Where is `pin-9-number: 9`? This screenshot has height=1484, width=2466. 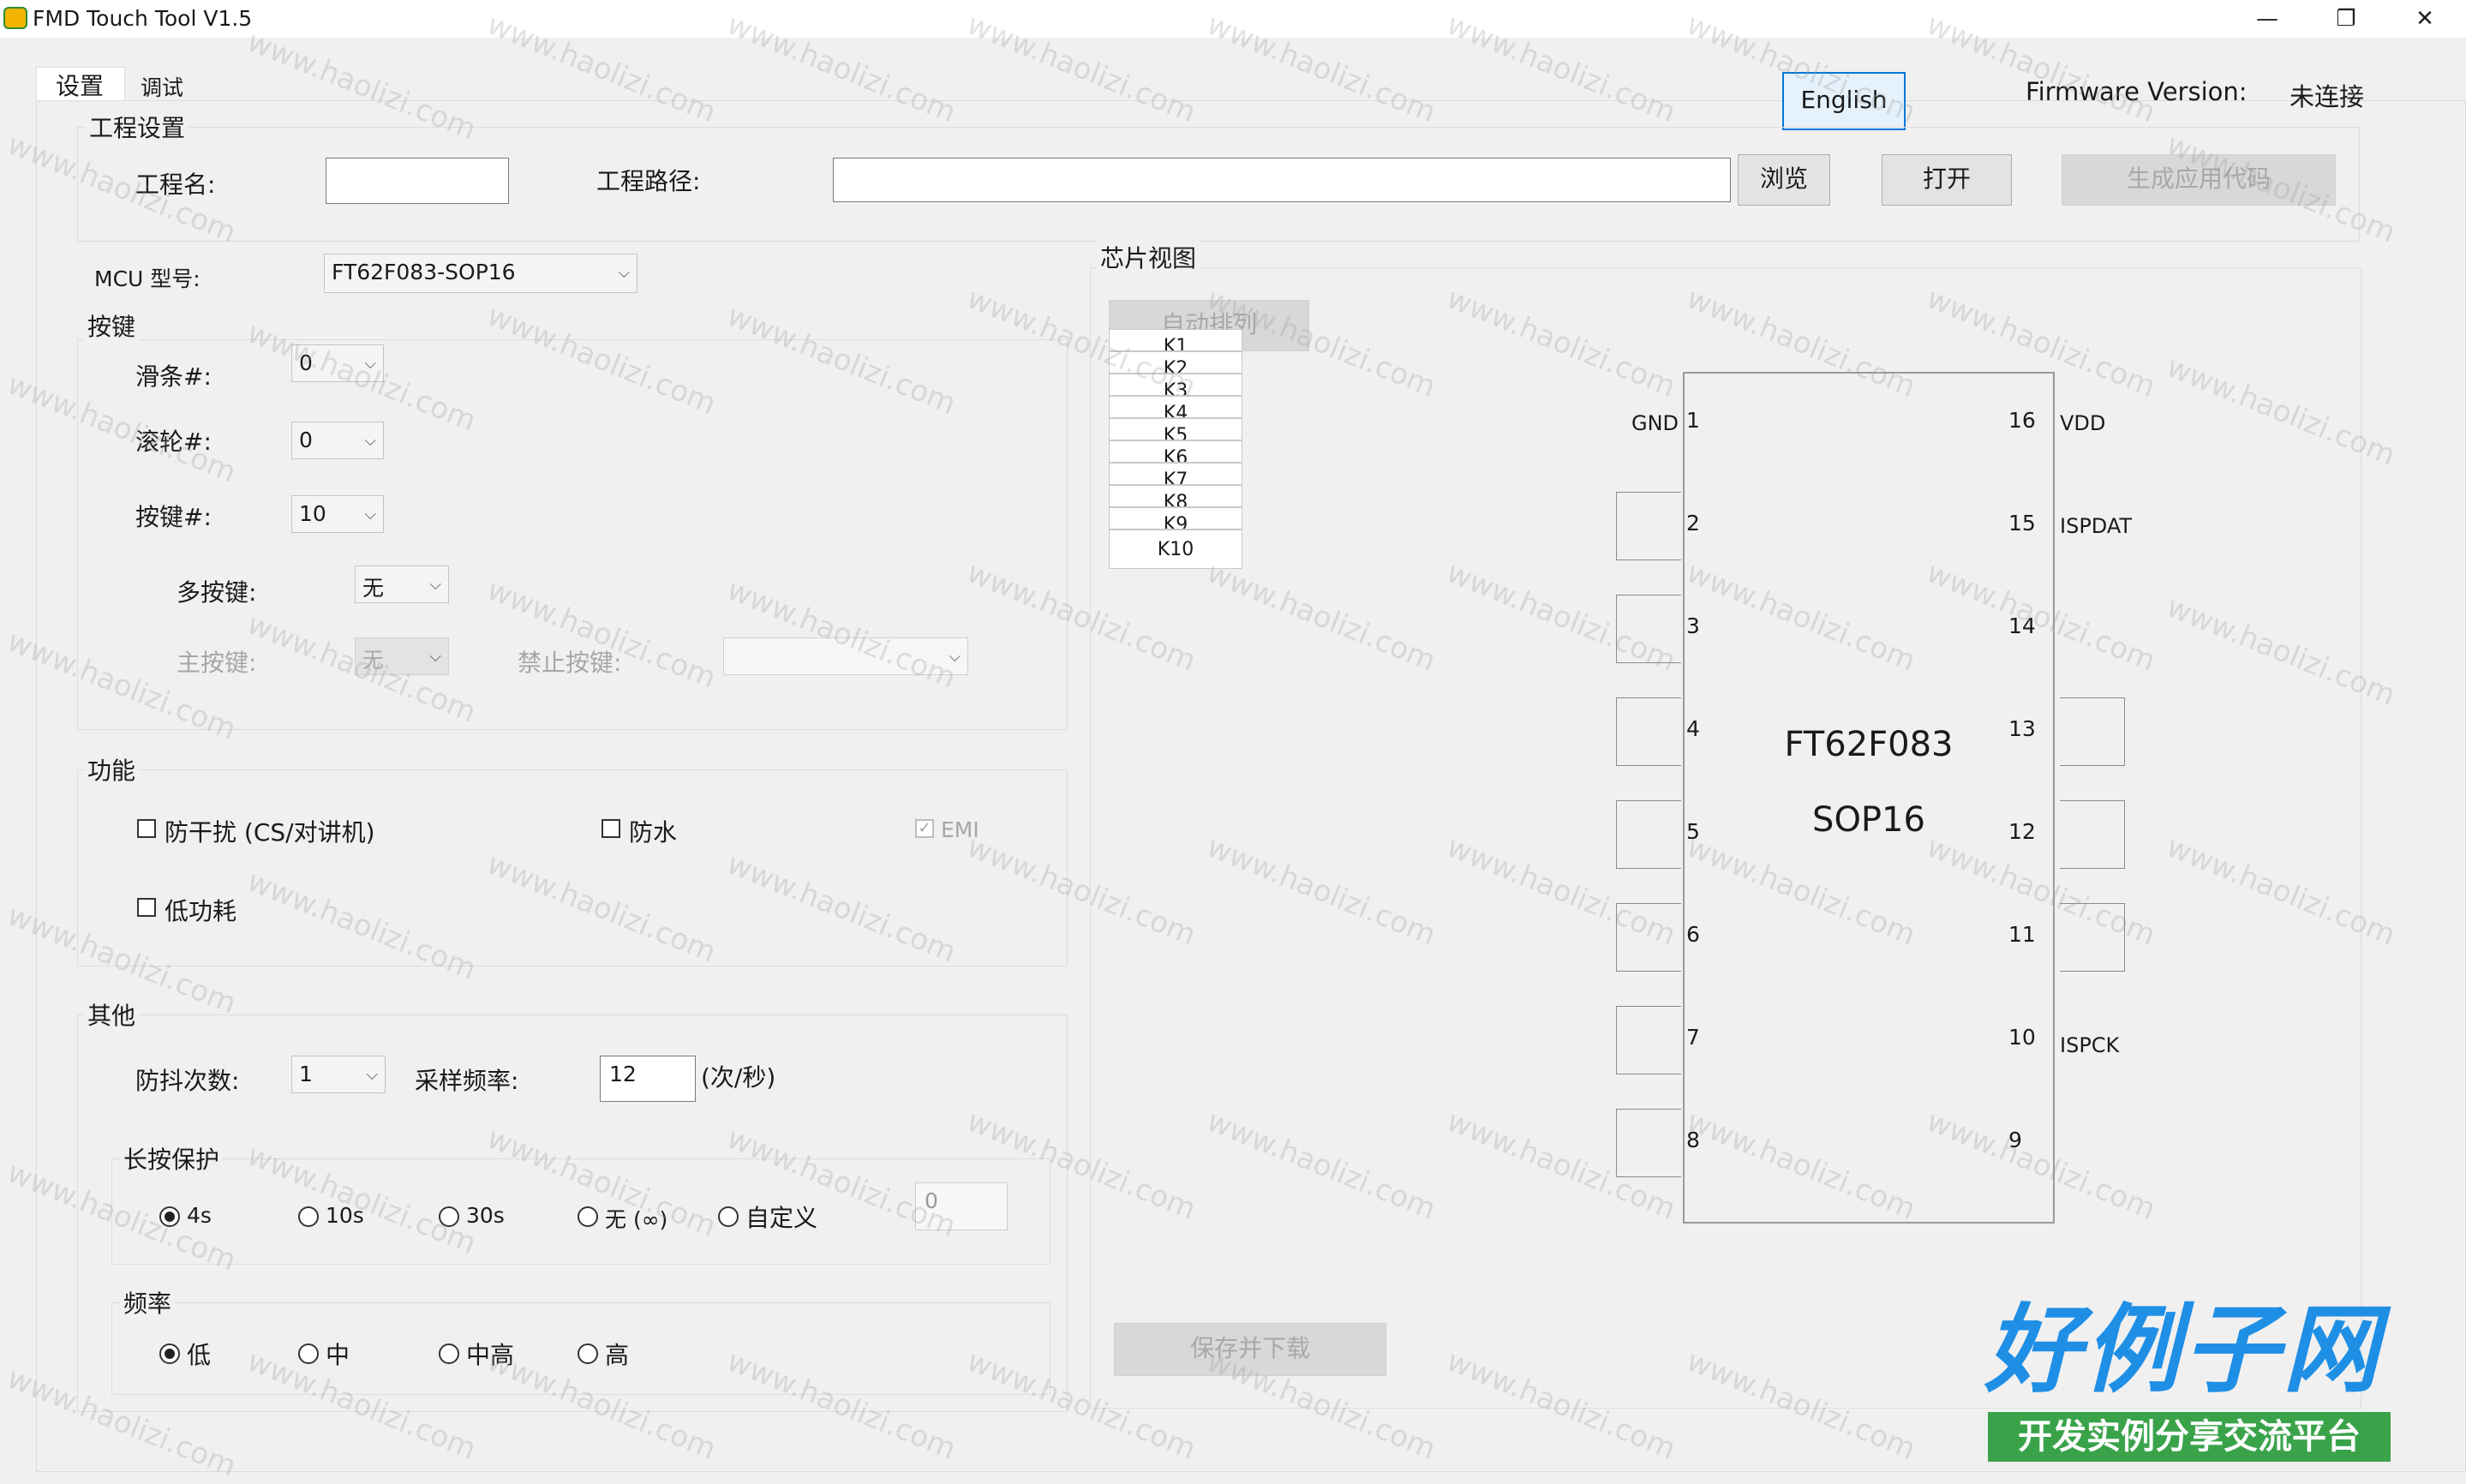 pin-9-number: 9 is located at coordinates (2015, 1140).